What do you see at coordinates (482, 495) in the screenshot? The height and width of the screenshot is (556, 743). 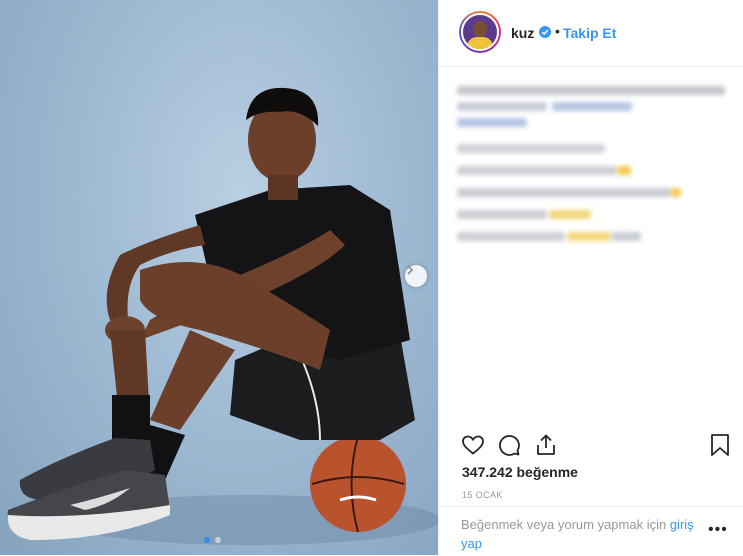 I see `post-date: 15 OCAK` at bounding box center [482, 495].